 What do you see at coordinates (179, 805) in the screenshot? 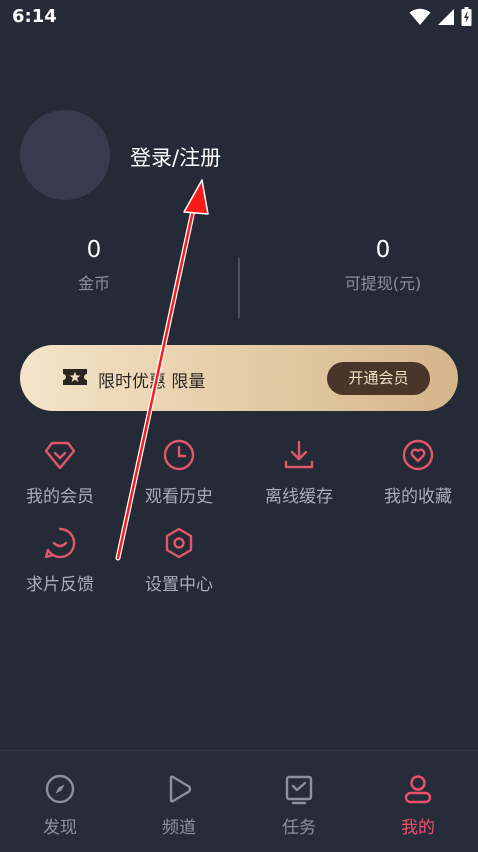
I see `nav-tab-channels: 频道` at bounding box center [179, 805].